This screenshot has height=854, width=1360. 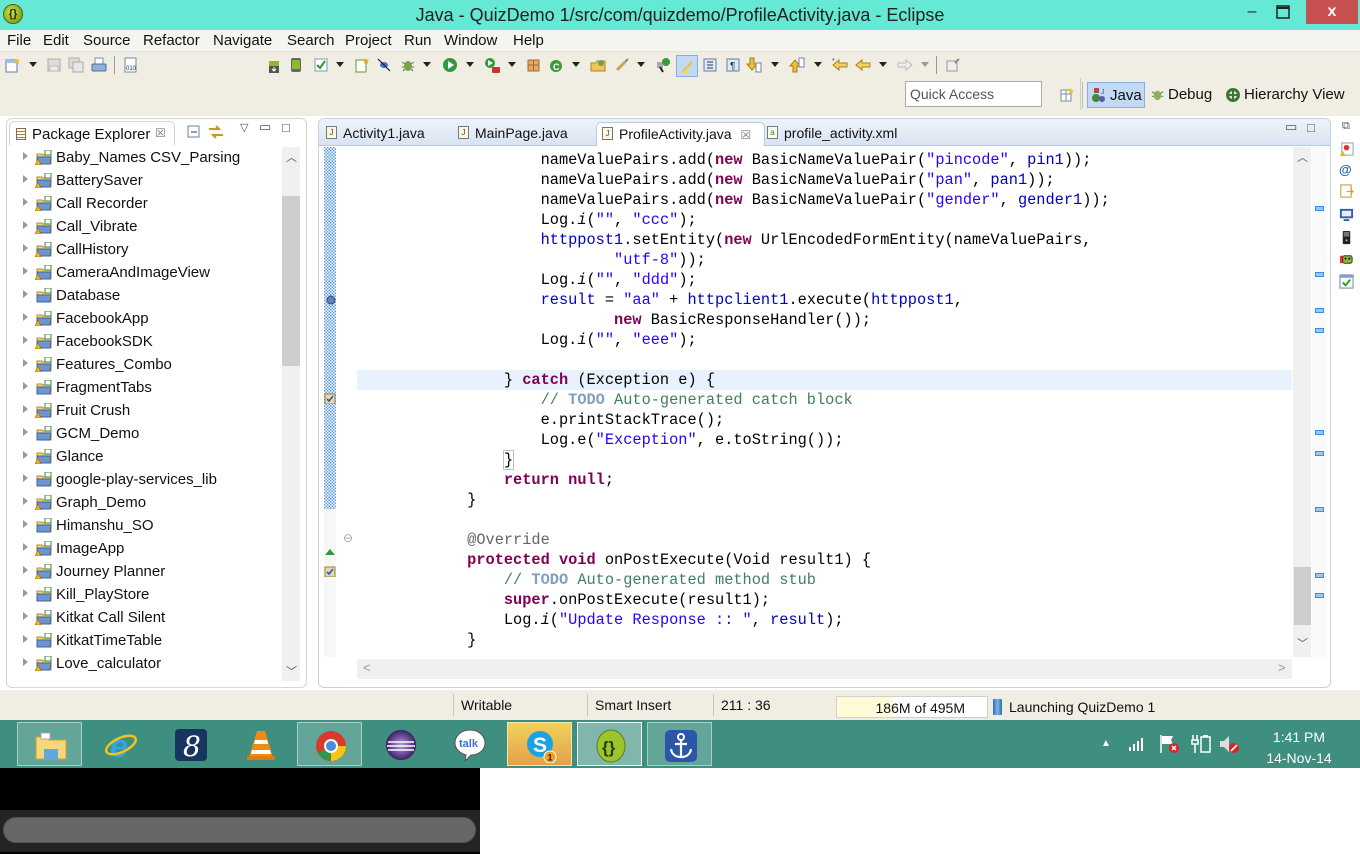 What do you see at coordinates (120, 744) in the screenshot?
I see `taskbar-internet-explorer: e` at bounding box center [120, 744].